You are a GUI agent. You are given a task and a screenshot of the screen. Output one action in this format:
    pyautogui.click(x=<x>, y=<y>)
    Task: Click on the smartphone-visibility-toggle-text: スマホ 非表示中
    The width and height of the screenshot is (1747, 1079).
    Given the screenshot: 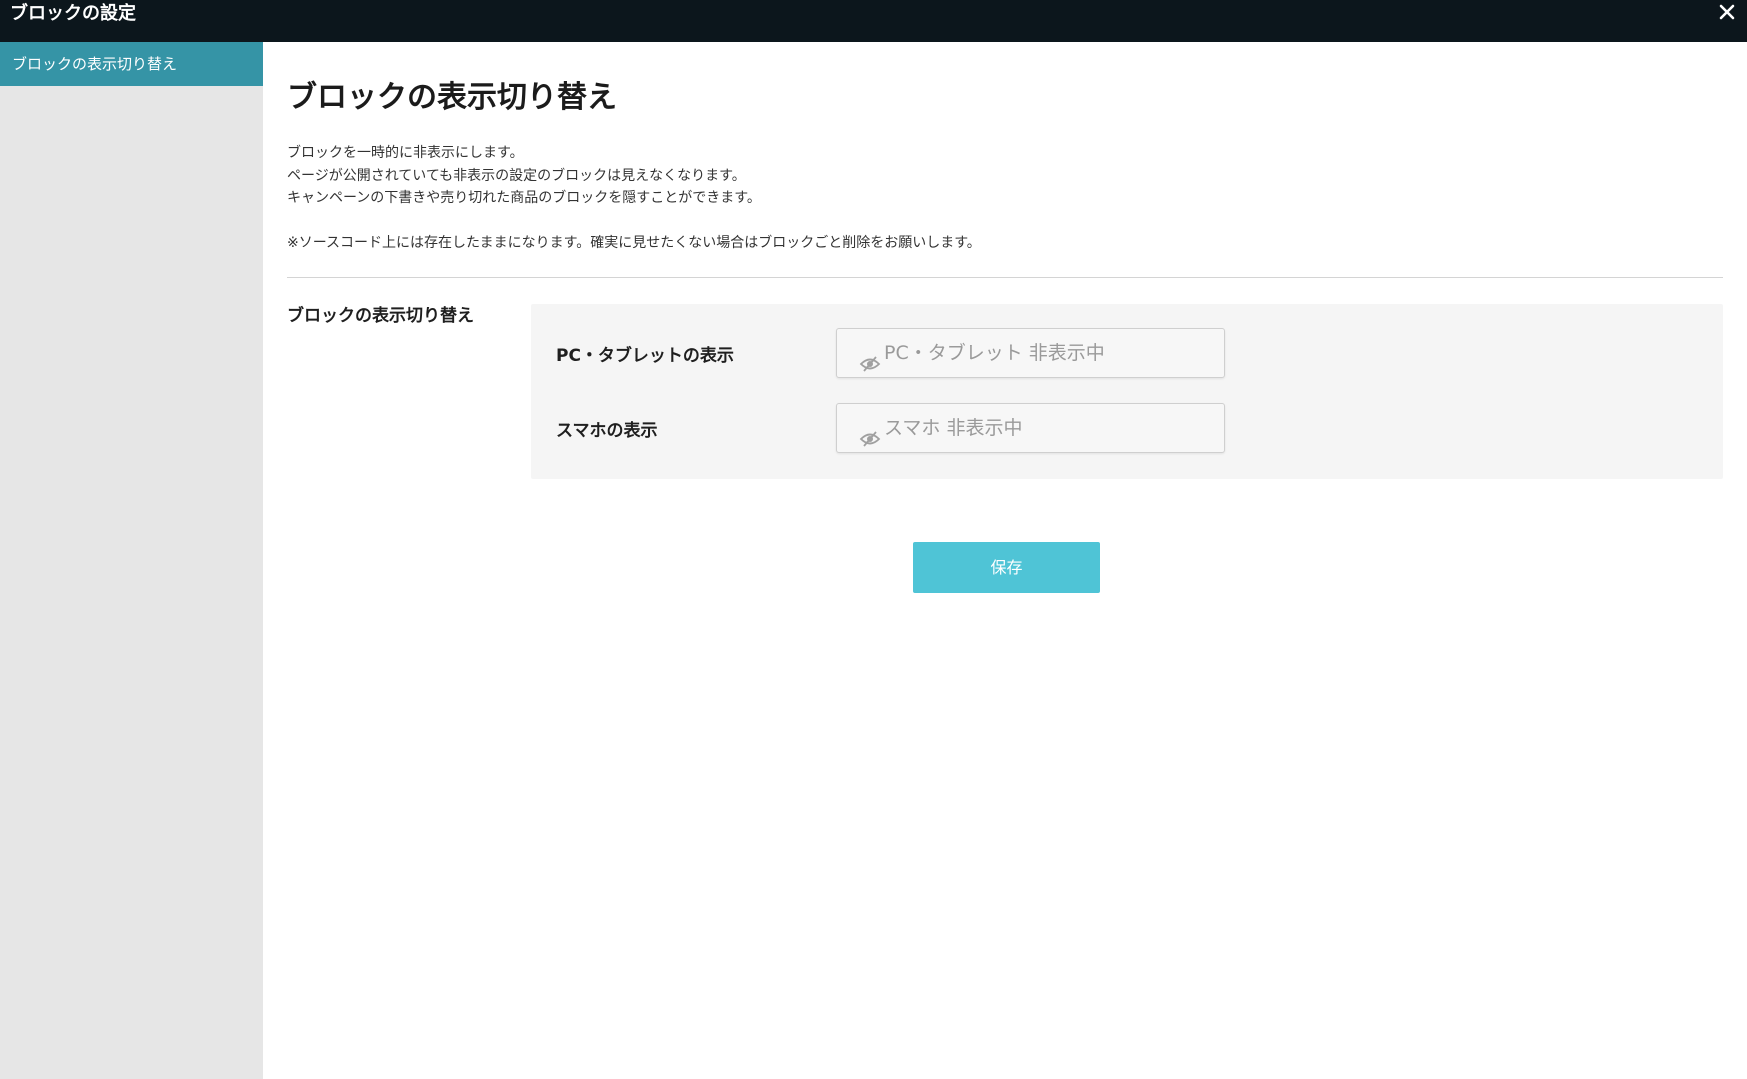 What is the action you would take?
    pyautogui.click(x=953, y=428)
    